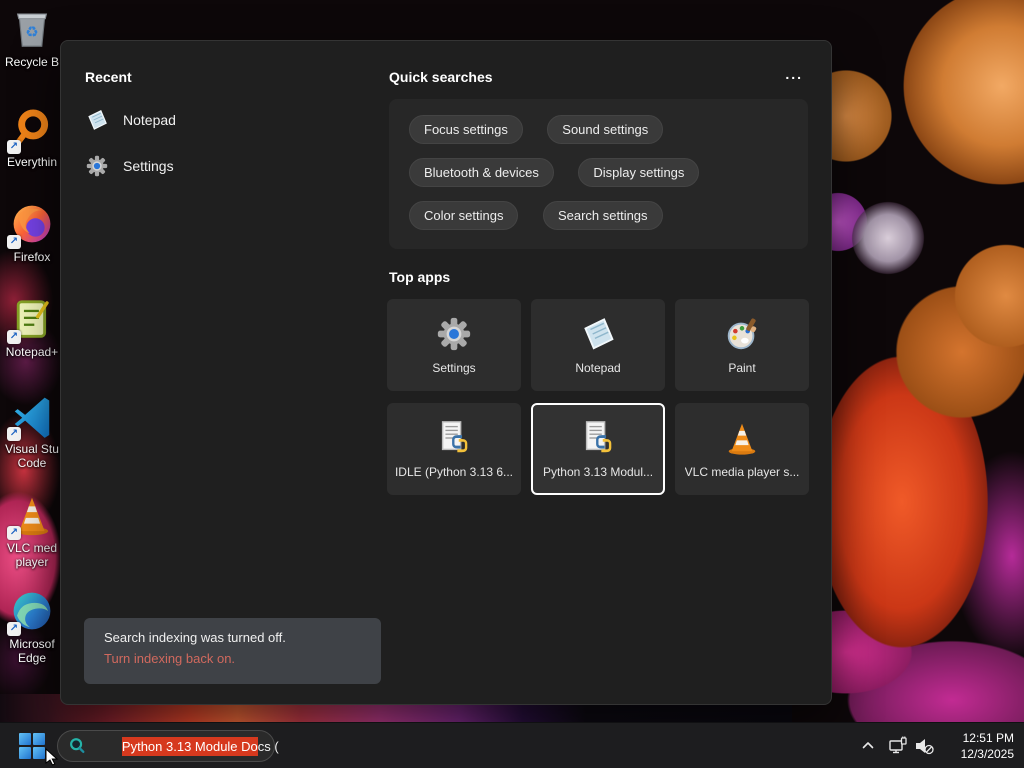 The height and width of the screenshot is (768, 1024). Describe the element at coordinates (189, 746) in the screenshot. I see `search-text-selected: Python 3.13 Module Do` at that location.